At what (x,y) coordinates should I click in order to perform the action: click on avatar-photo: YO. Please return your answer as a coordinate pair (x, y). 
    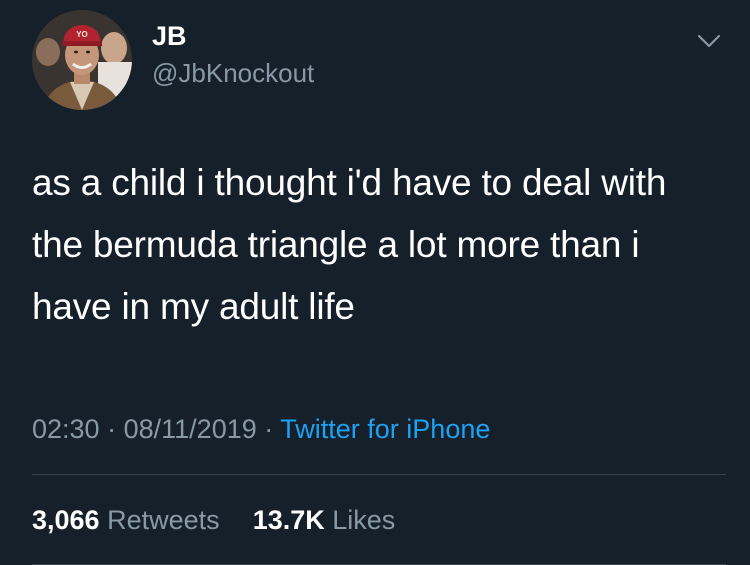
    Looking at the image, I should click on (82, 60).